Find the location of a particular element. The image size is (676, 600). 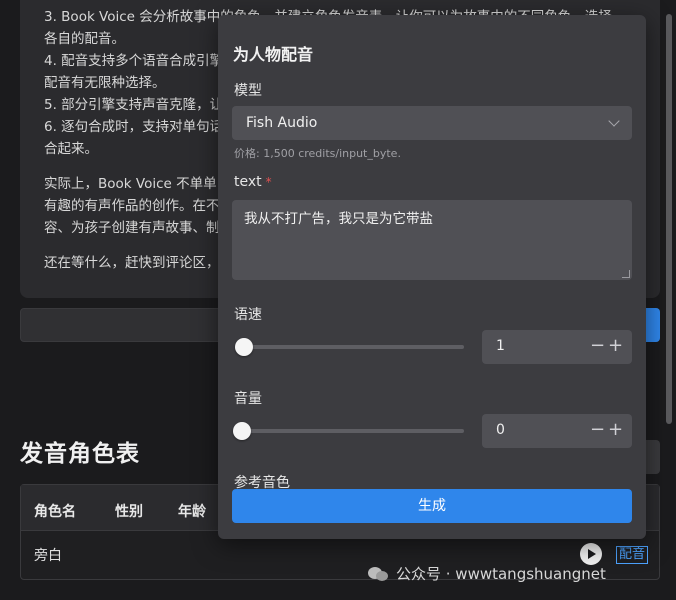

speed-slider is located at coordinates (350, 347).